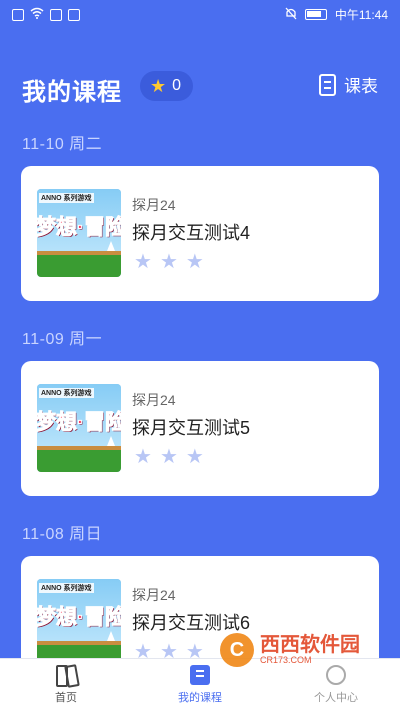  Describe the element at coordinates (74, 14) in the screenshot. I see `app-notification-icon` at that location.